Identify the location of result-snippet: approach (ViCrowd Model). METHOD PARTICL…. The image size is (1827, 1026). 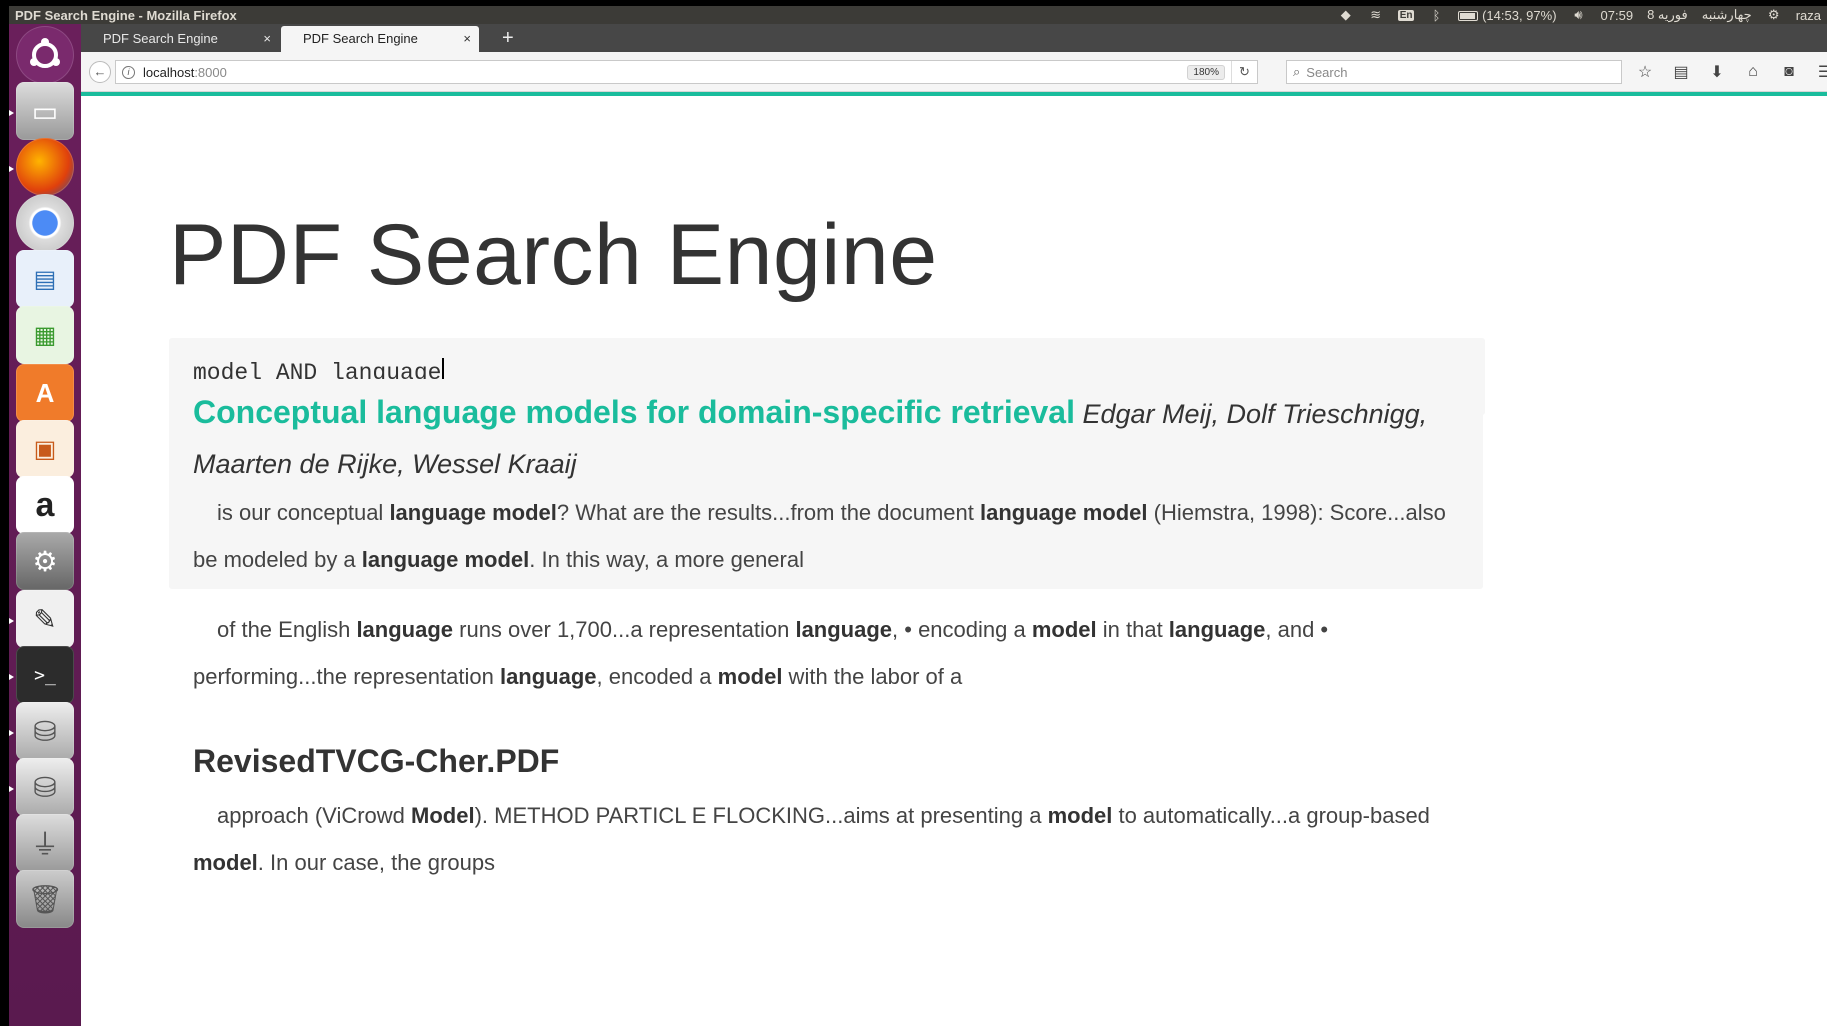
(826, 839).